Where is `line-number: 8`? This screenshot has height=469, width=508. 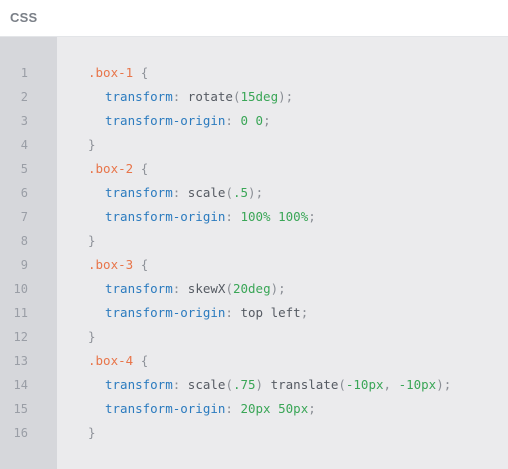
line-number: 8 is located at coordinates (24, 241).